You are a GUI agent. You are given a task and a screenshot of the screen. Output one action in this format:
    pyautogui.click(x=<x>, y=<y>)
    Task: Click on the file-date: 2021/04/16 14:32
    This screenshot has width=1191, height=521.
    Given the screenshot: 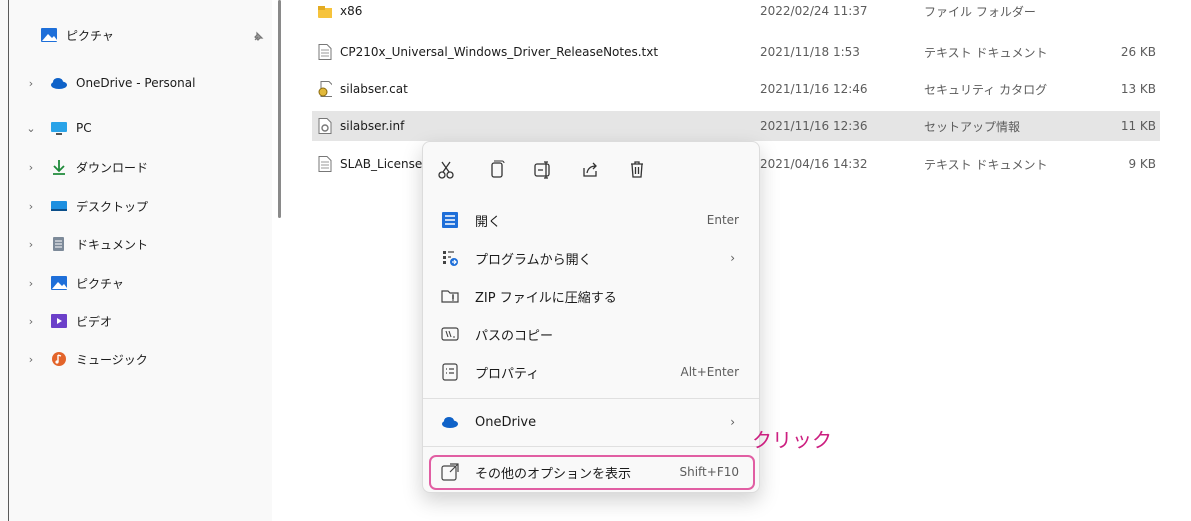 What is the action you would take?
    pyautogui.click(x=814, y=164)
    